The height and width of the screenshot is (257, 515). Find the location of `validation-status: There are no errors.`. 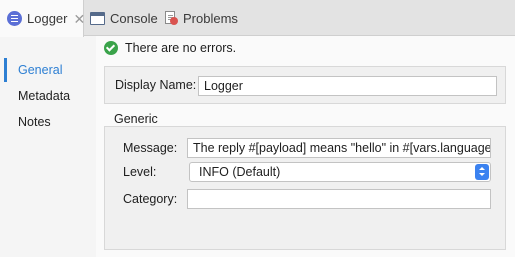

validation-status: There are no errors. is located at coordinates (170, 48).